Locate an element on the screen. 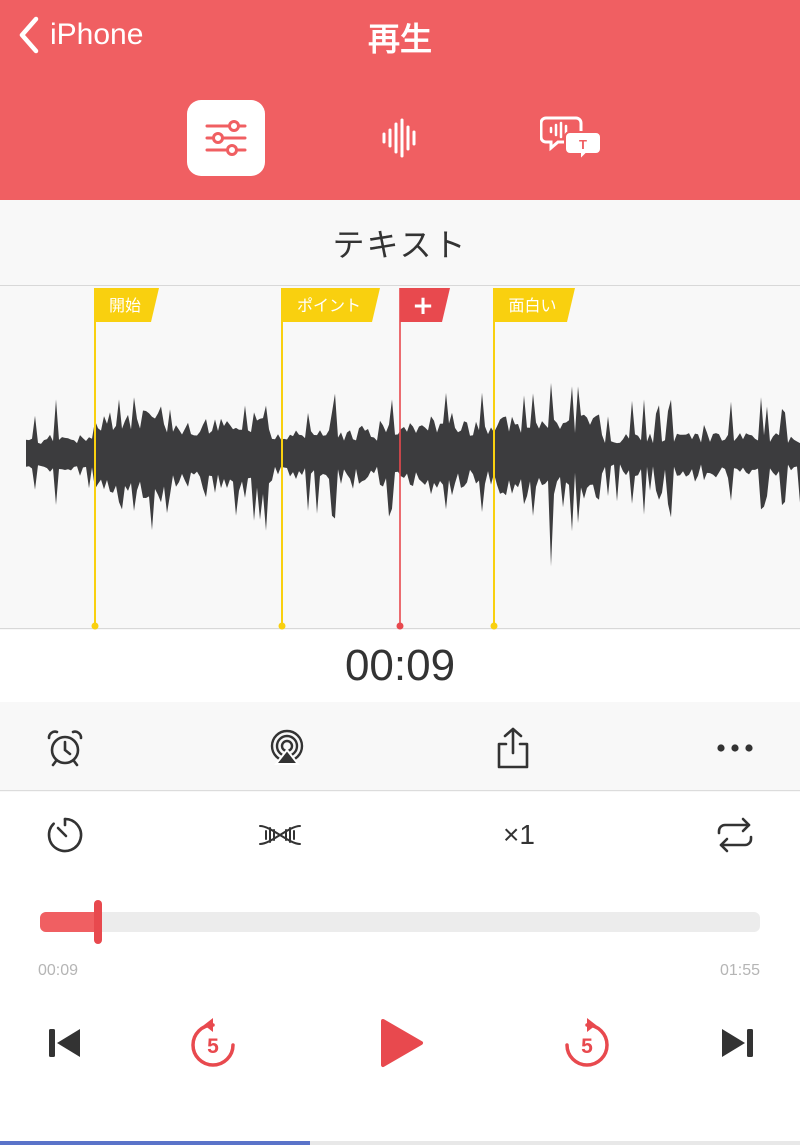  progress-track is located at coordinates (400, 922).